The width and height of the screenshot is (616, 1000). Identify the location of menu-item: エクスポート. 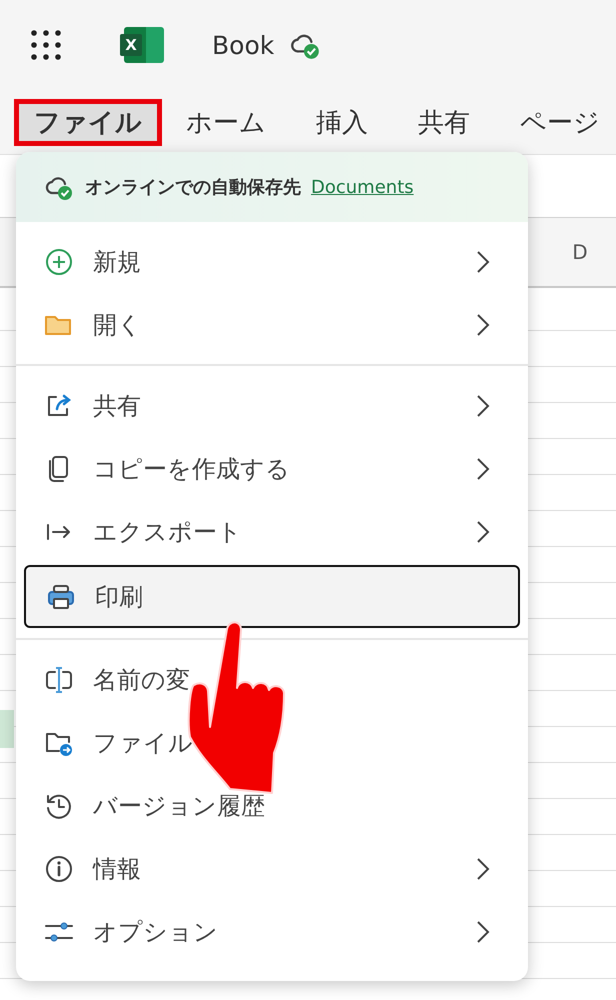
(272, 531).